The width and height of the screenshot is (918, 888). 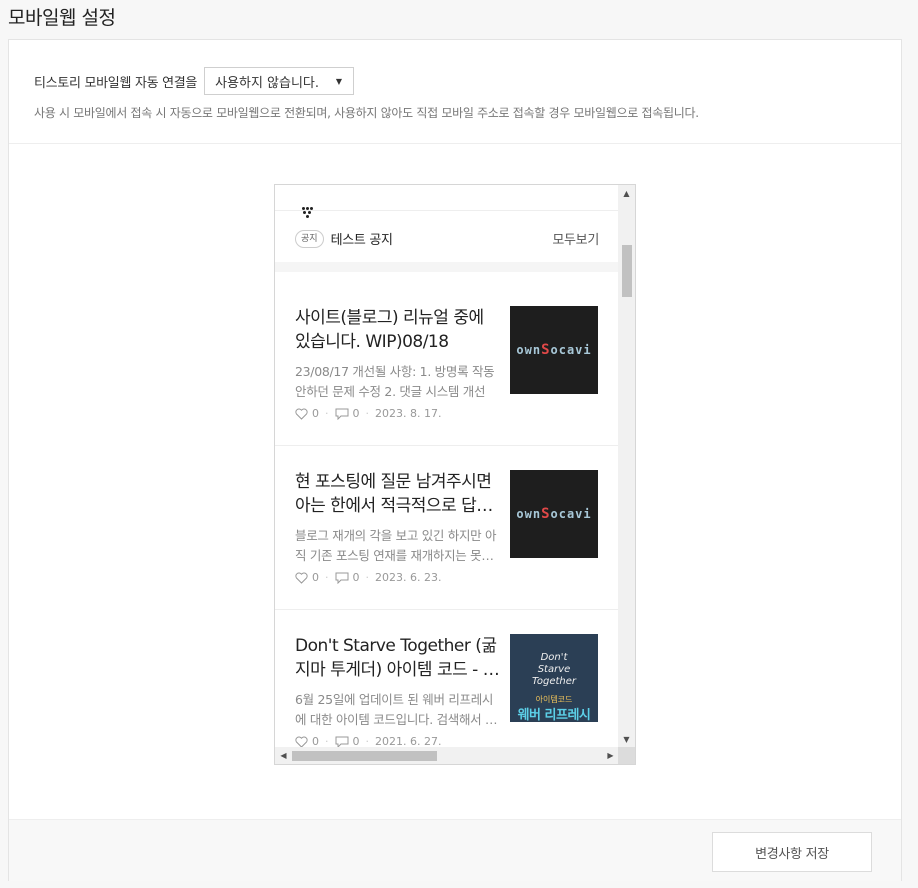 I want to click on scroll-up-arrow-icon: ▲, so click(x=626, y=193).